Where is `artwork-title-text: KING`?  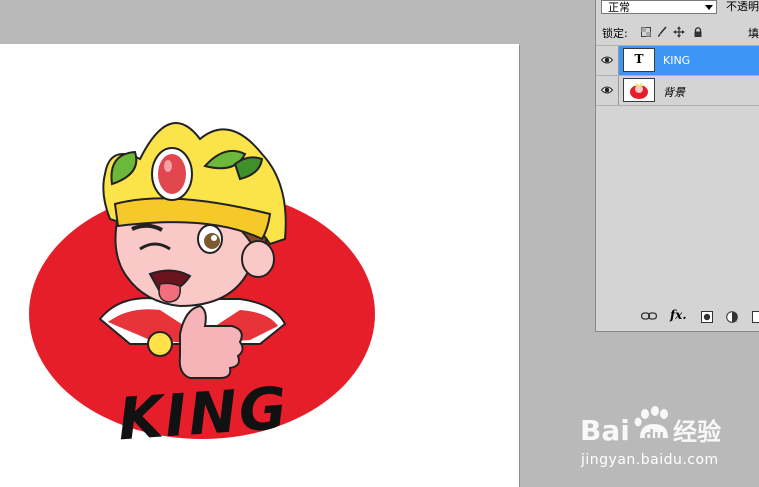 artwork-title-text: KING is located at coordinates (203, 413).